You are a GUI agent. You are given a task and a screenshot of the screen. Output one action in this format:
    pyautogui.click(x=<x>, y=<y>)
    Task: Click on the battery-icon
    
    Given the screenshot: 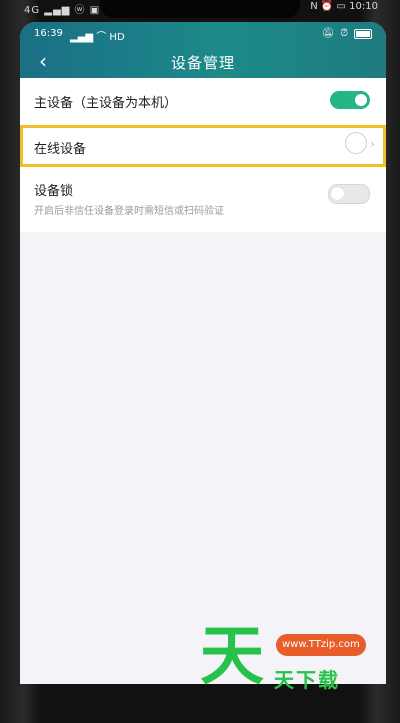 What is the action you would take?
    pyautogui.click(x=363, y=33)
    